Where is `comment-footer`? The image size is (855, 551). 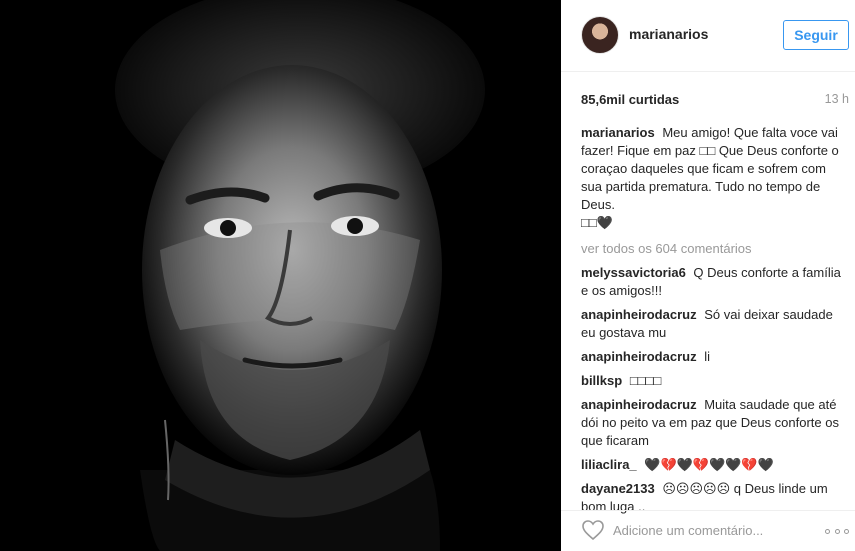
comment-footer is located at coordinates (708, 530).